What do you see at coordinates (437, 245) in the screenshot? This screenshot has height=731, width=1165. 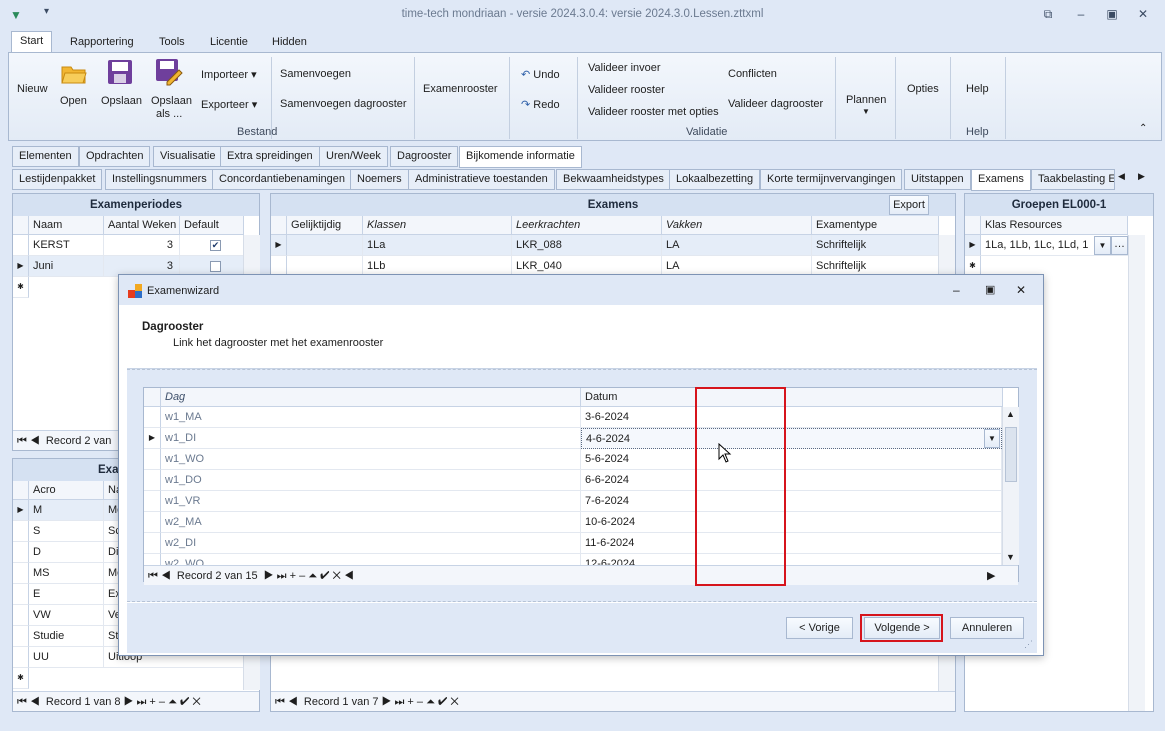 I see `table-cell: 1La` at bounding box center [437, 245].